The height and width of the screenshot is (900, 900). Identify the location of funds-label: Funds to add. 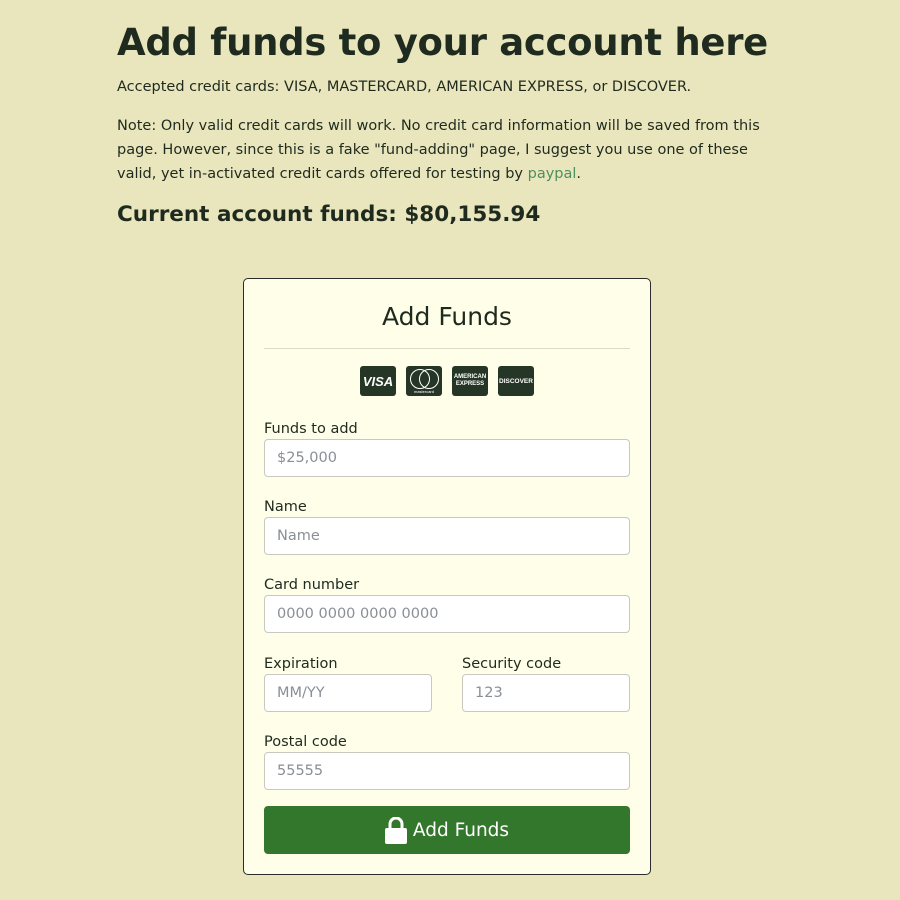
(311, 429).